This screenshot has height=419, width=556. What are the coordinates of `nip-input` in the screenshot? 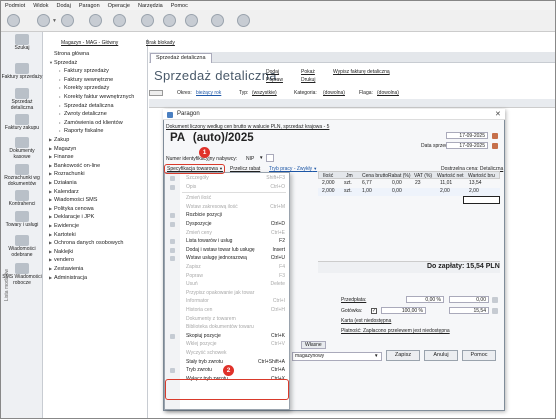 It's located at (270, 158).